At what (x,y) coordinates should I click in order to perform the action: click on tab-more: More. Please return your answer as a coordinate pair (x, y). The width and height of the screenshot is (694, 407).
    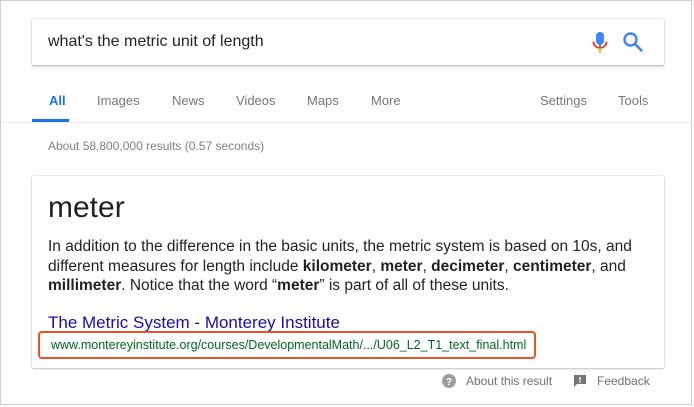
    Looking at the image, I should click on (386, 100).